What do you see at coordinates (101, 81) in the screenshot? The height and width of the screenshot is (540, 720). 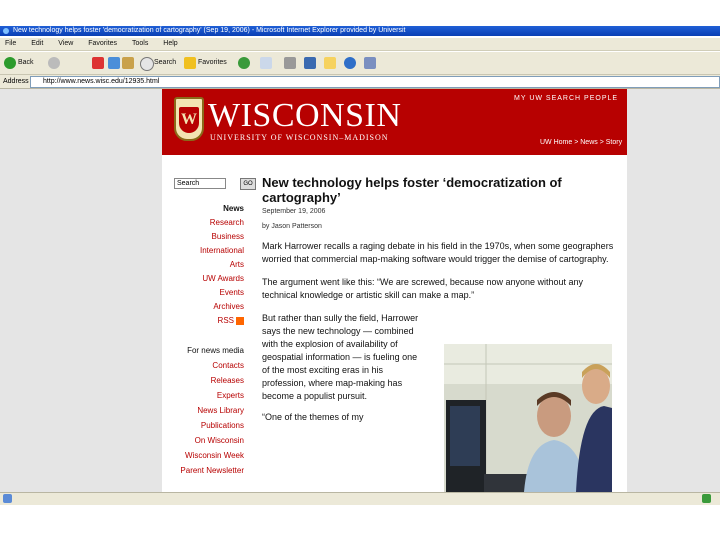 I see `address-url: http://www.news.wisc.edu/12935.html` at bounding box center [101, 81].